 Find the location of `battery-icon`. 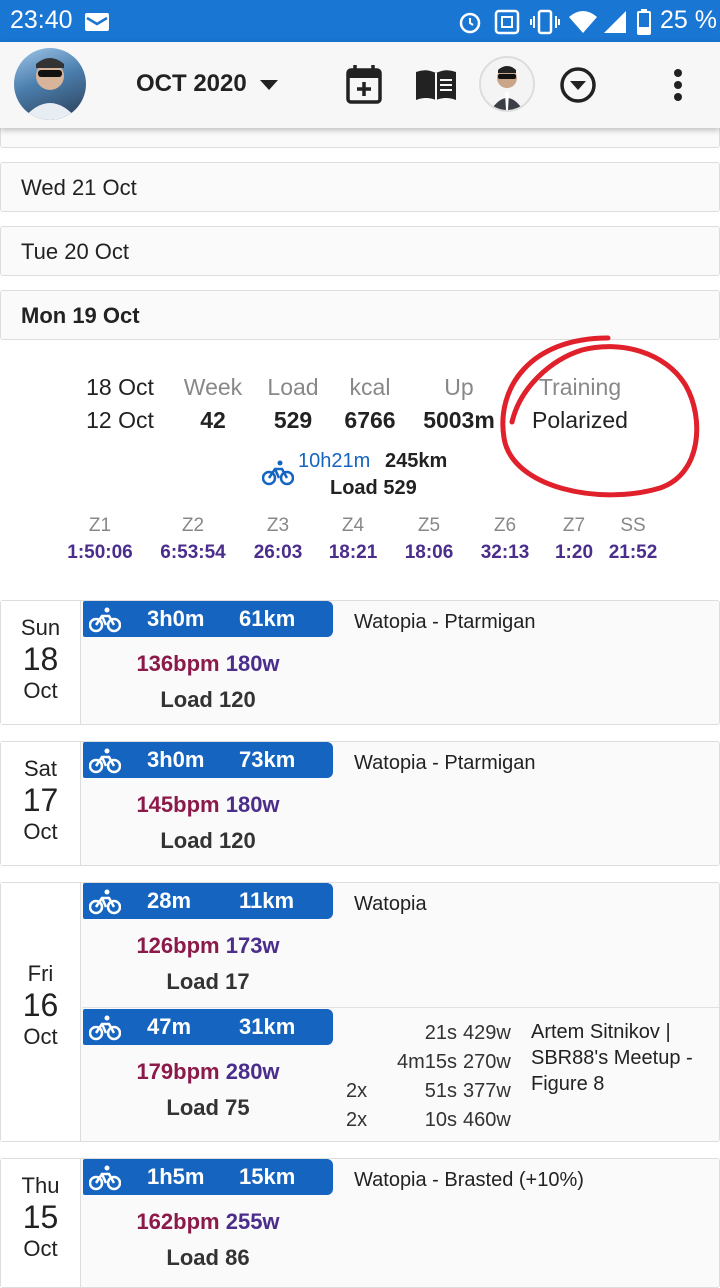

battery-icon is located at coordinates (644, 22).